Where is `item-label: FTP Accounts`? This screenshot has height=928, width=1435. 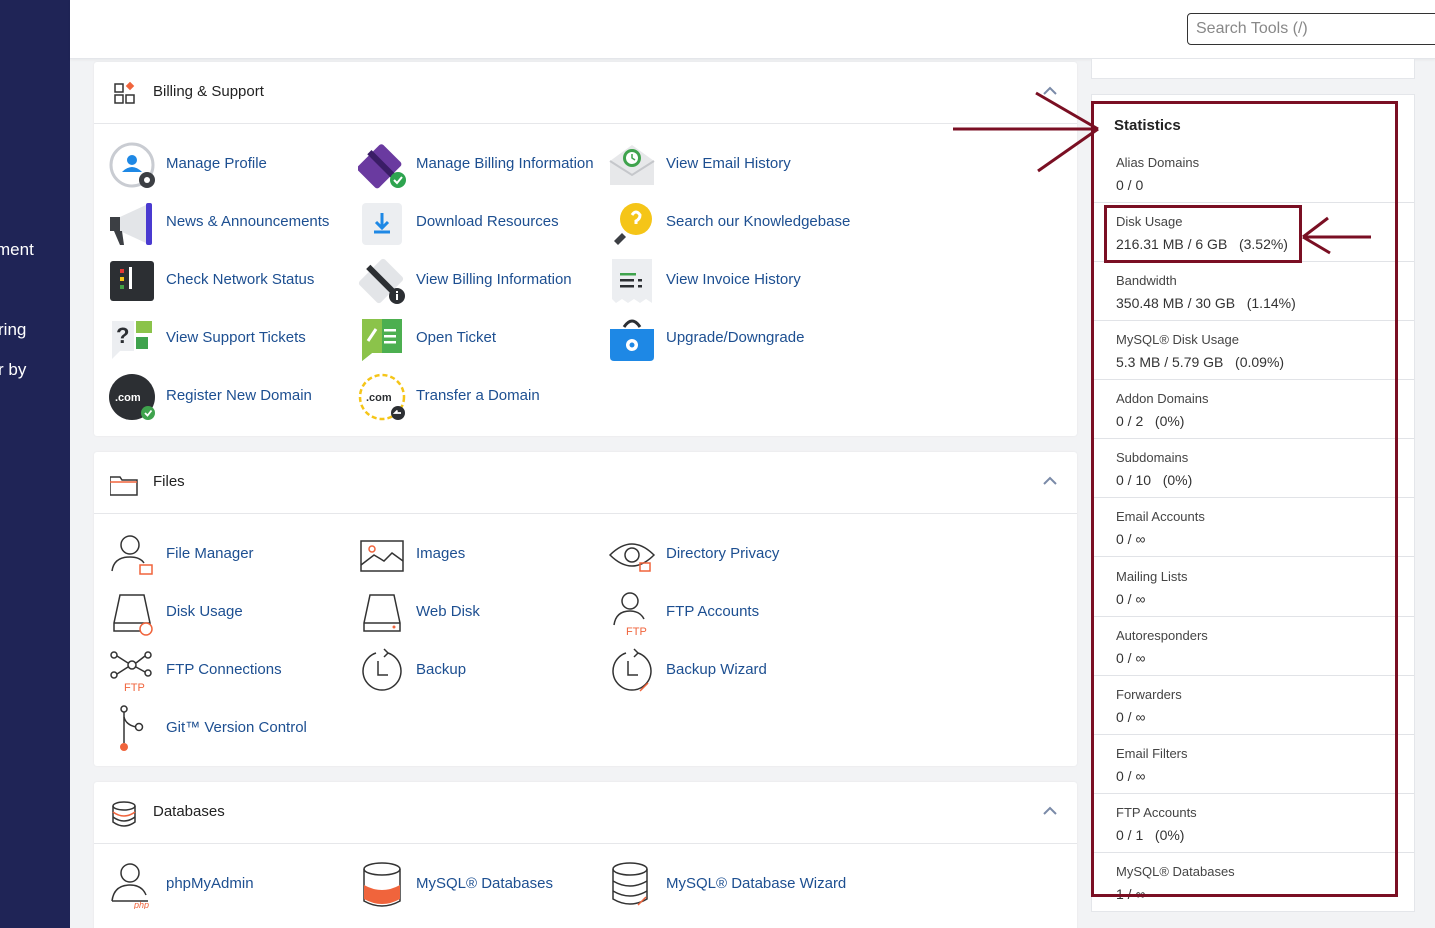 item-label: FTP Accounts is located at coordinates (713, 611).